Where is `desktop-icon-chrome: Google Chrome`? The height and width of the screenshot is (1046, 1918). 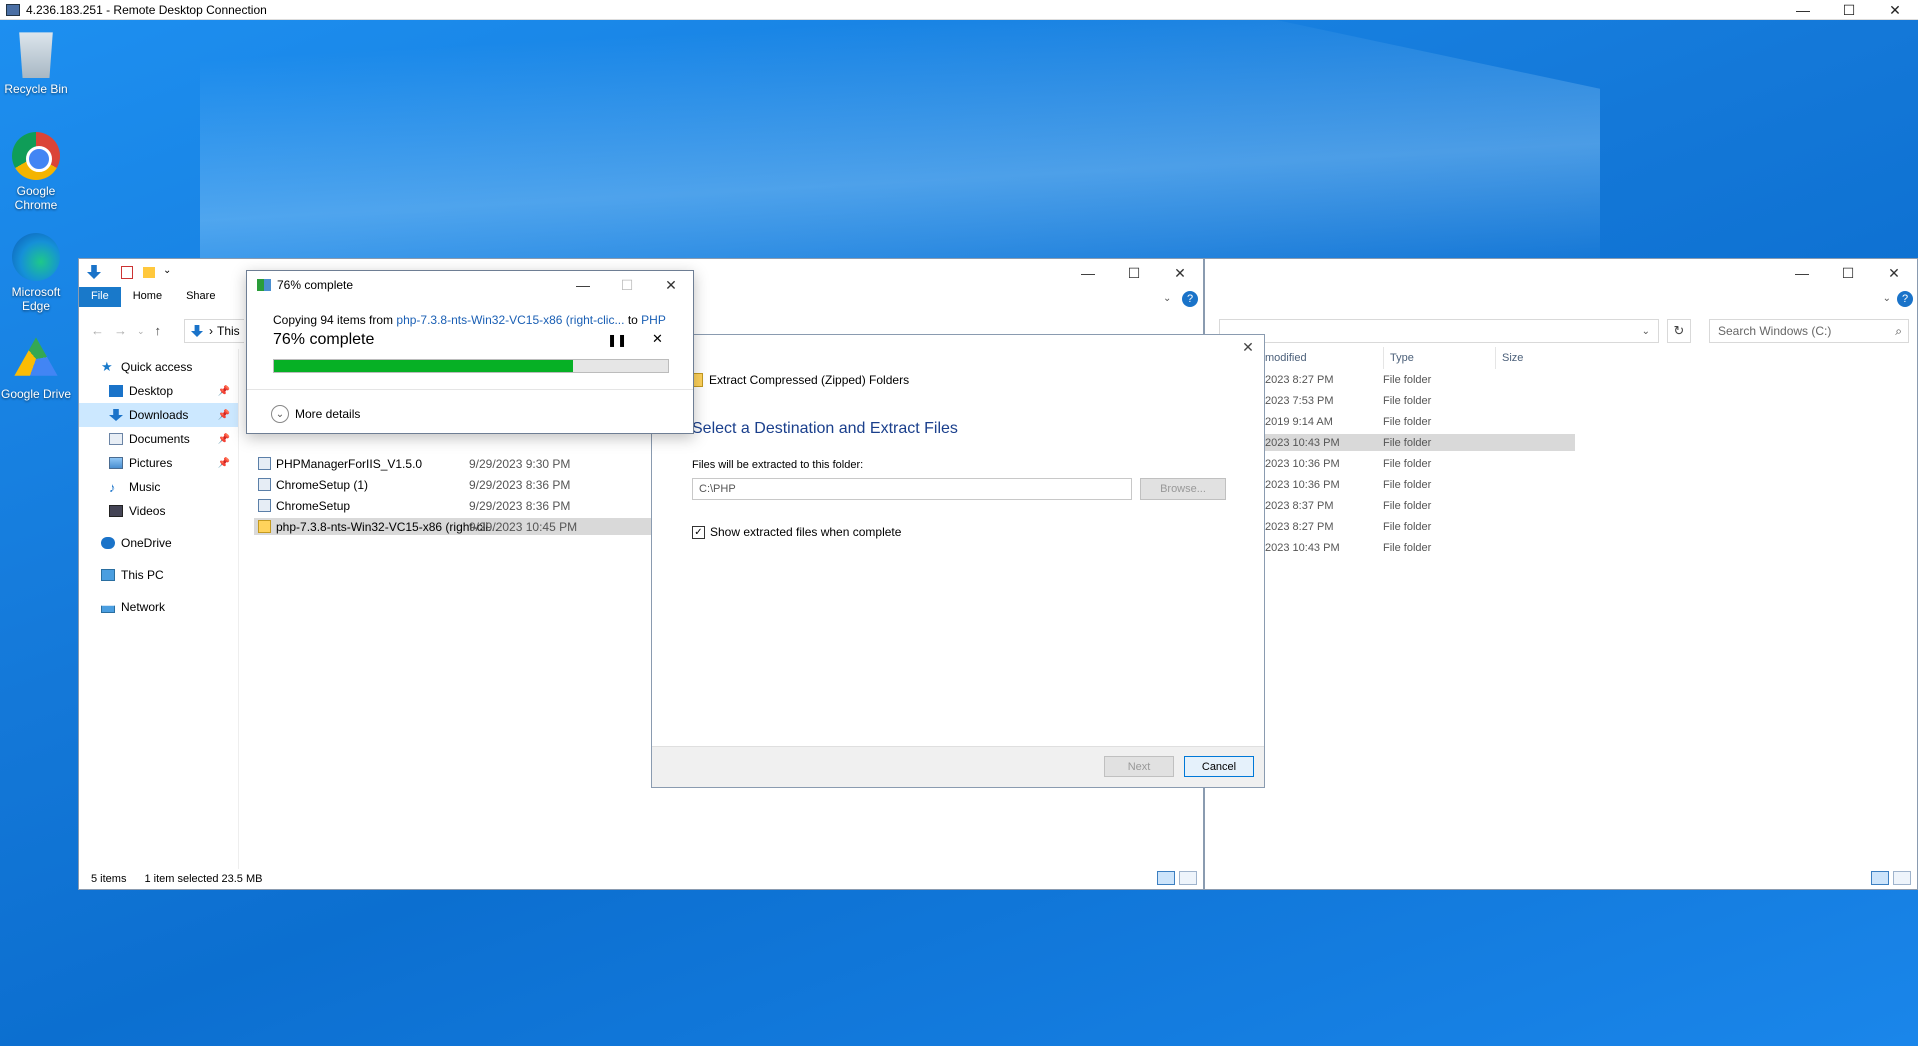 desktop-icon-chrome: Google Chrome is located at coordinates (36, 172).